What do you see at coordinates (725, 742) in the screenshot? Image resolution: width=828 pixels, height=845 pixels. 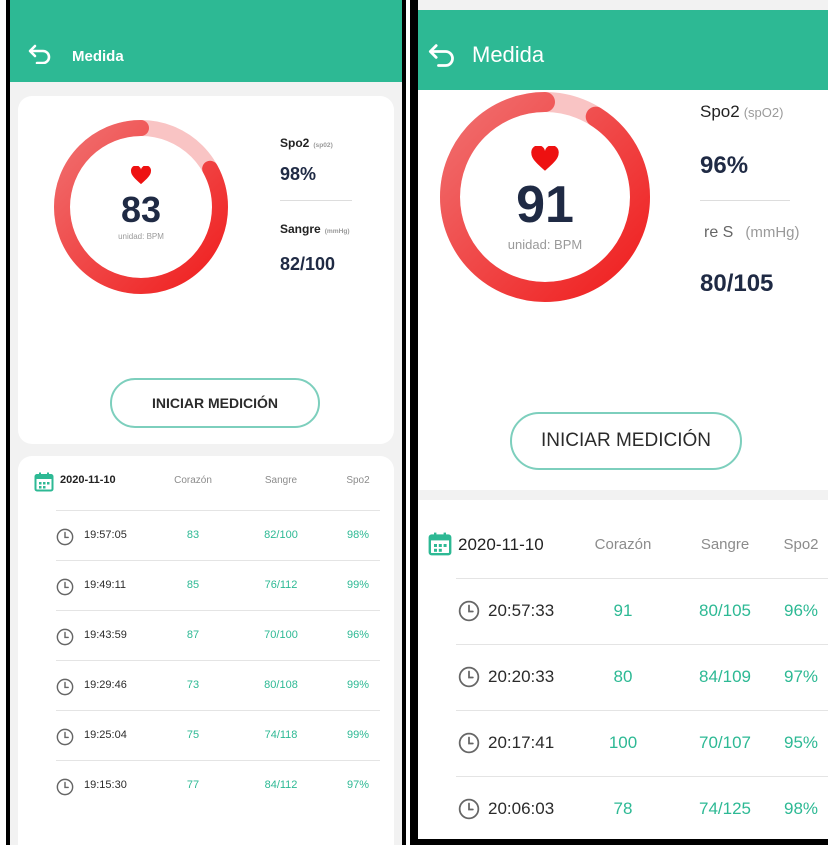 I see `row-blood: 70/107` at bounding box center [725, 742].